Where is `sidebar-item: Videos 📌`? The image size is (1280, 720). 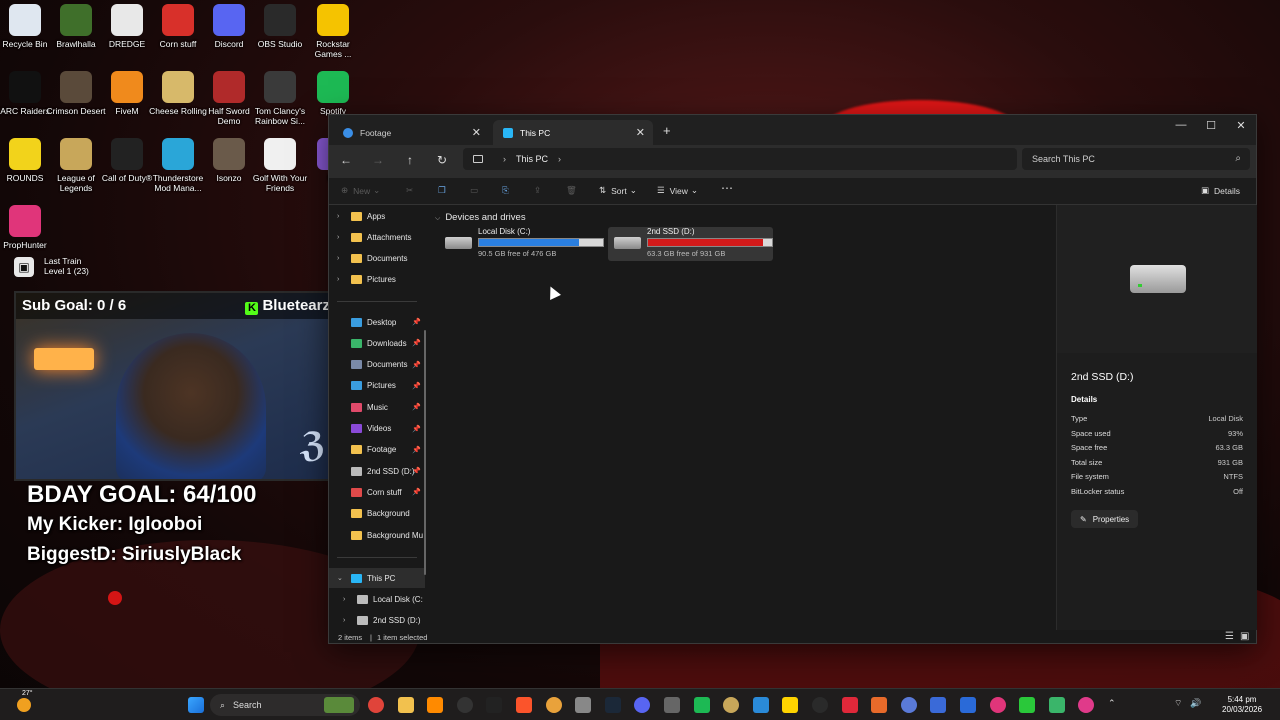 sidebar-item: Videos 📌 is located at coordinates (377, 429).